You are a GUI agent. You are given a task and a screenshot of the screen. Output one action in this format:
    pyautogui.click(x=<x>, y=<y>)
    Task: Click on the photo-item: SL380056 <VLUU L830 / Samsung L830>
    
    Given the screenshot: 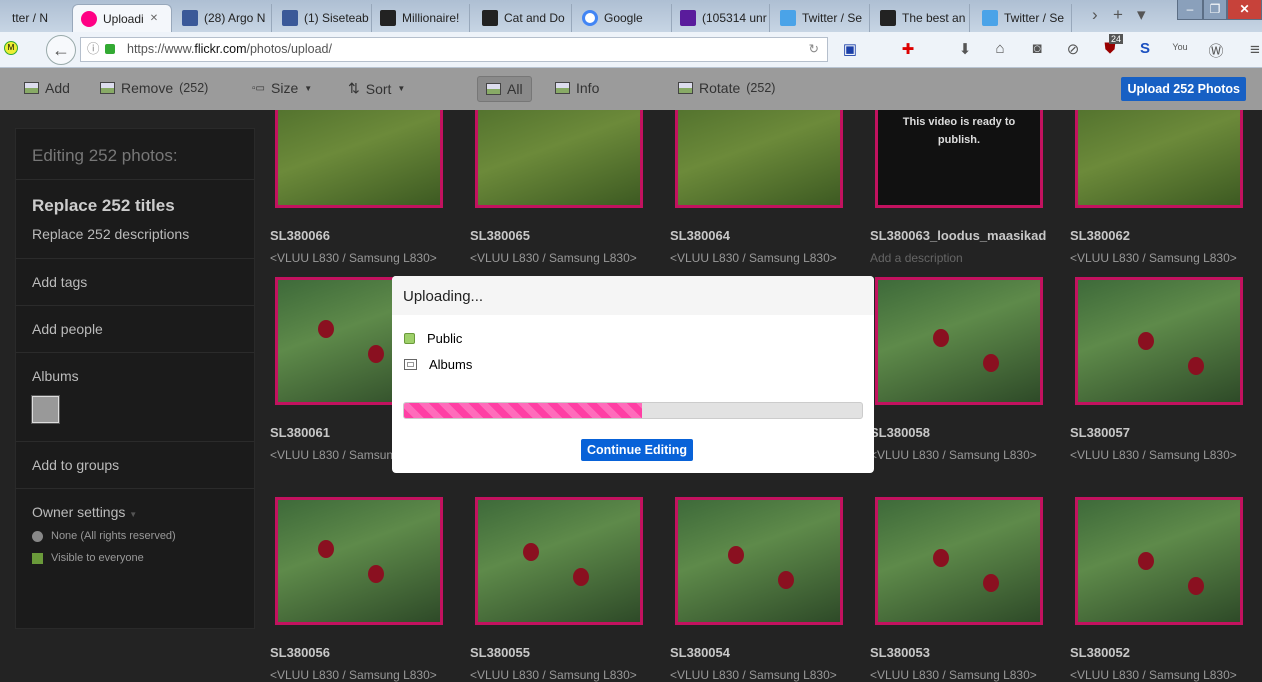 What is the action you would take?
    pyautogui.click(x=356, y=589)
    